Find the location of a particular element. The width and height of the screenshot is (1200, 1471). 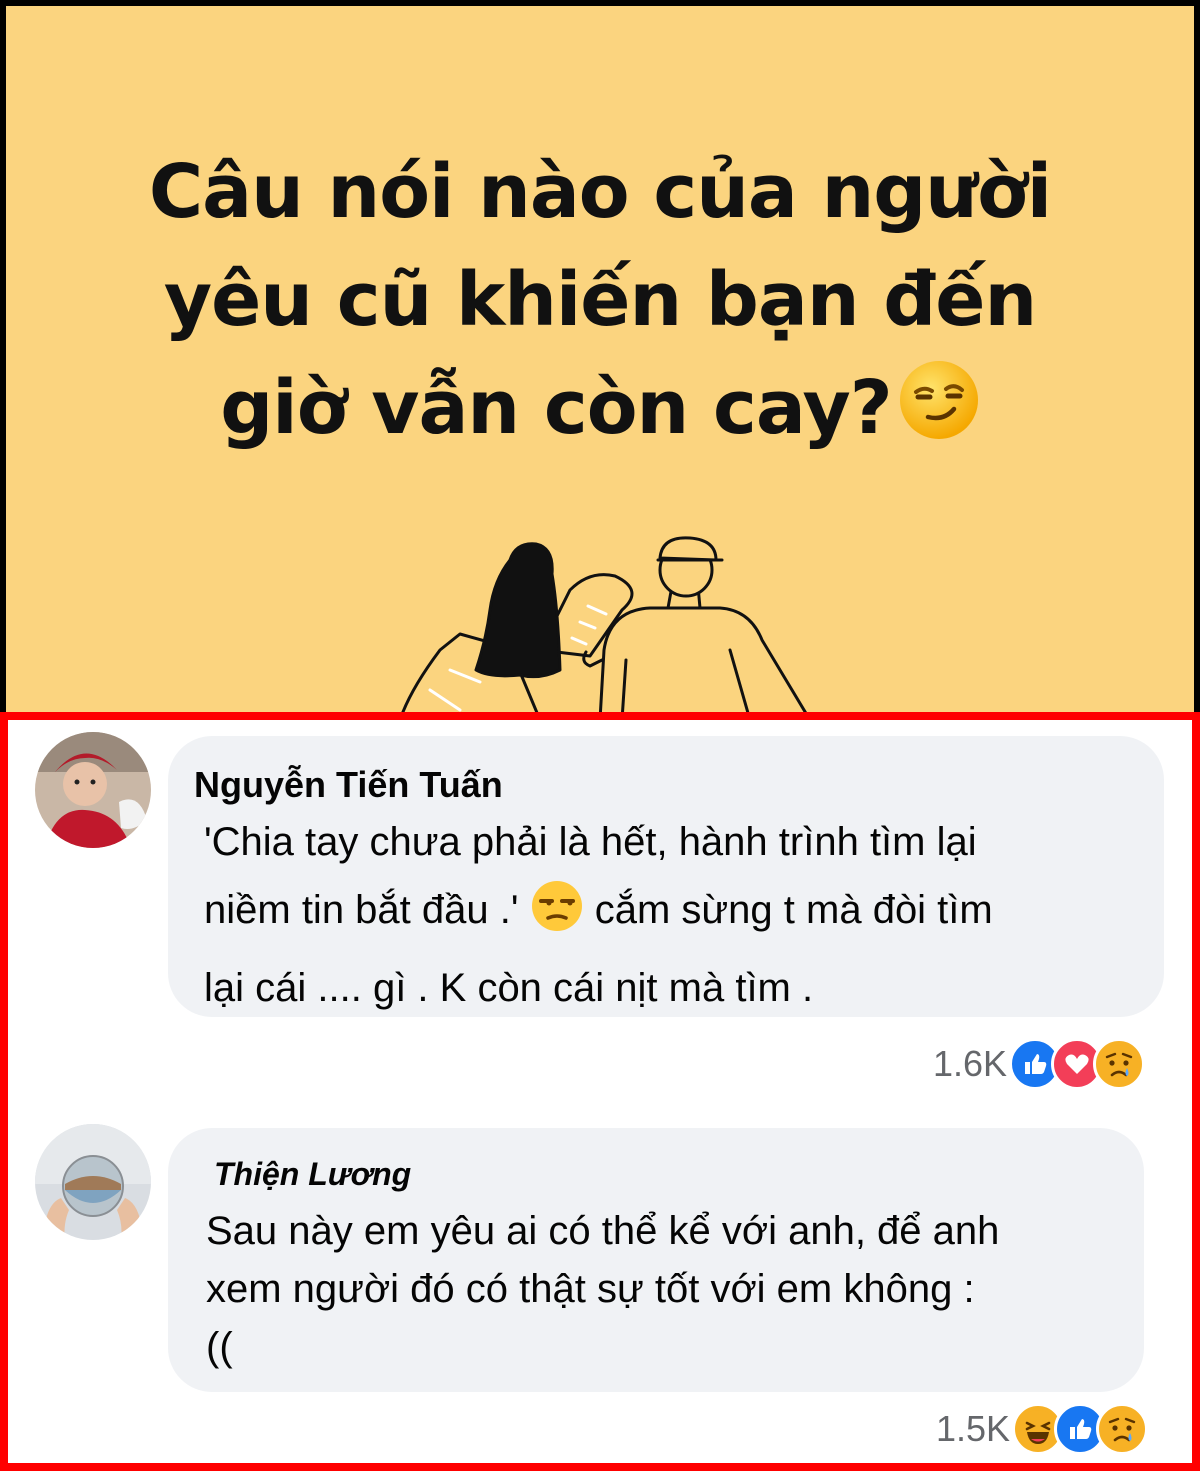

couple-illustration is located at coordinates (604, 624).